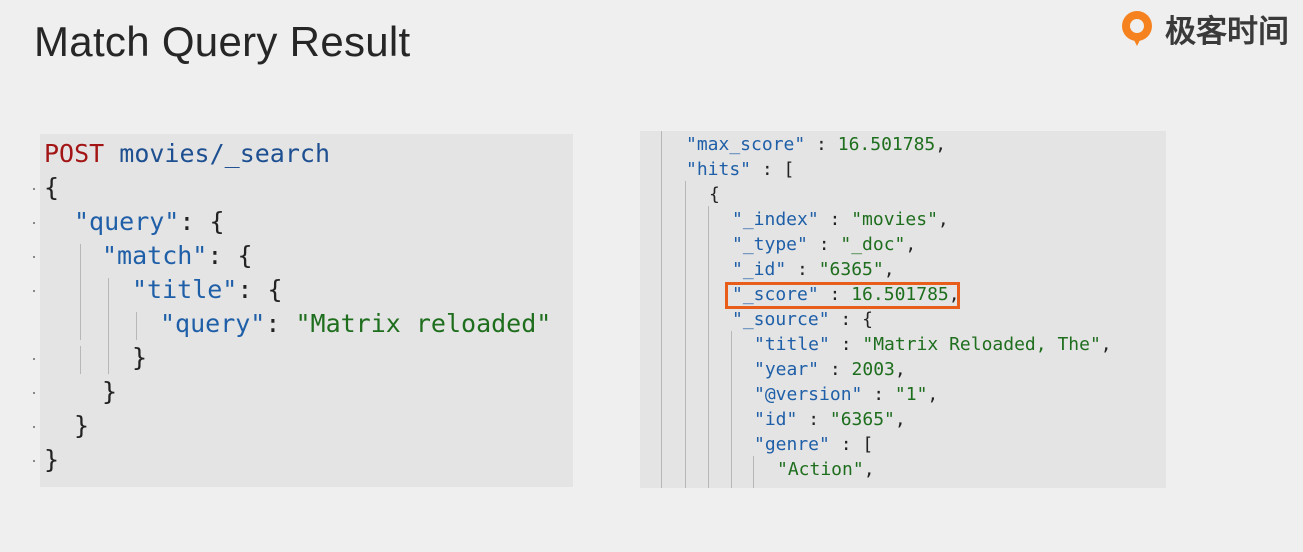 The height and width of the screenshot is (552, 1303). Describe the element at coordinates (842, 295) in the screenshot. I see `score-highlight-box` at that location.